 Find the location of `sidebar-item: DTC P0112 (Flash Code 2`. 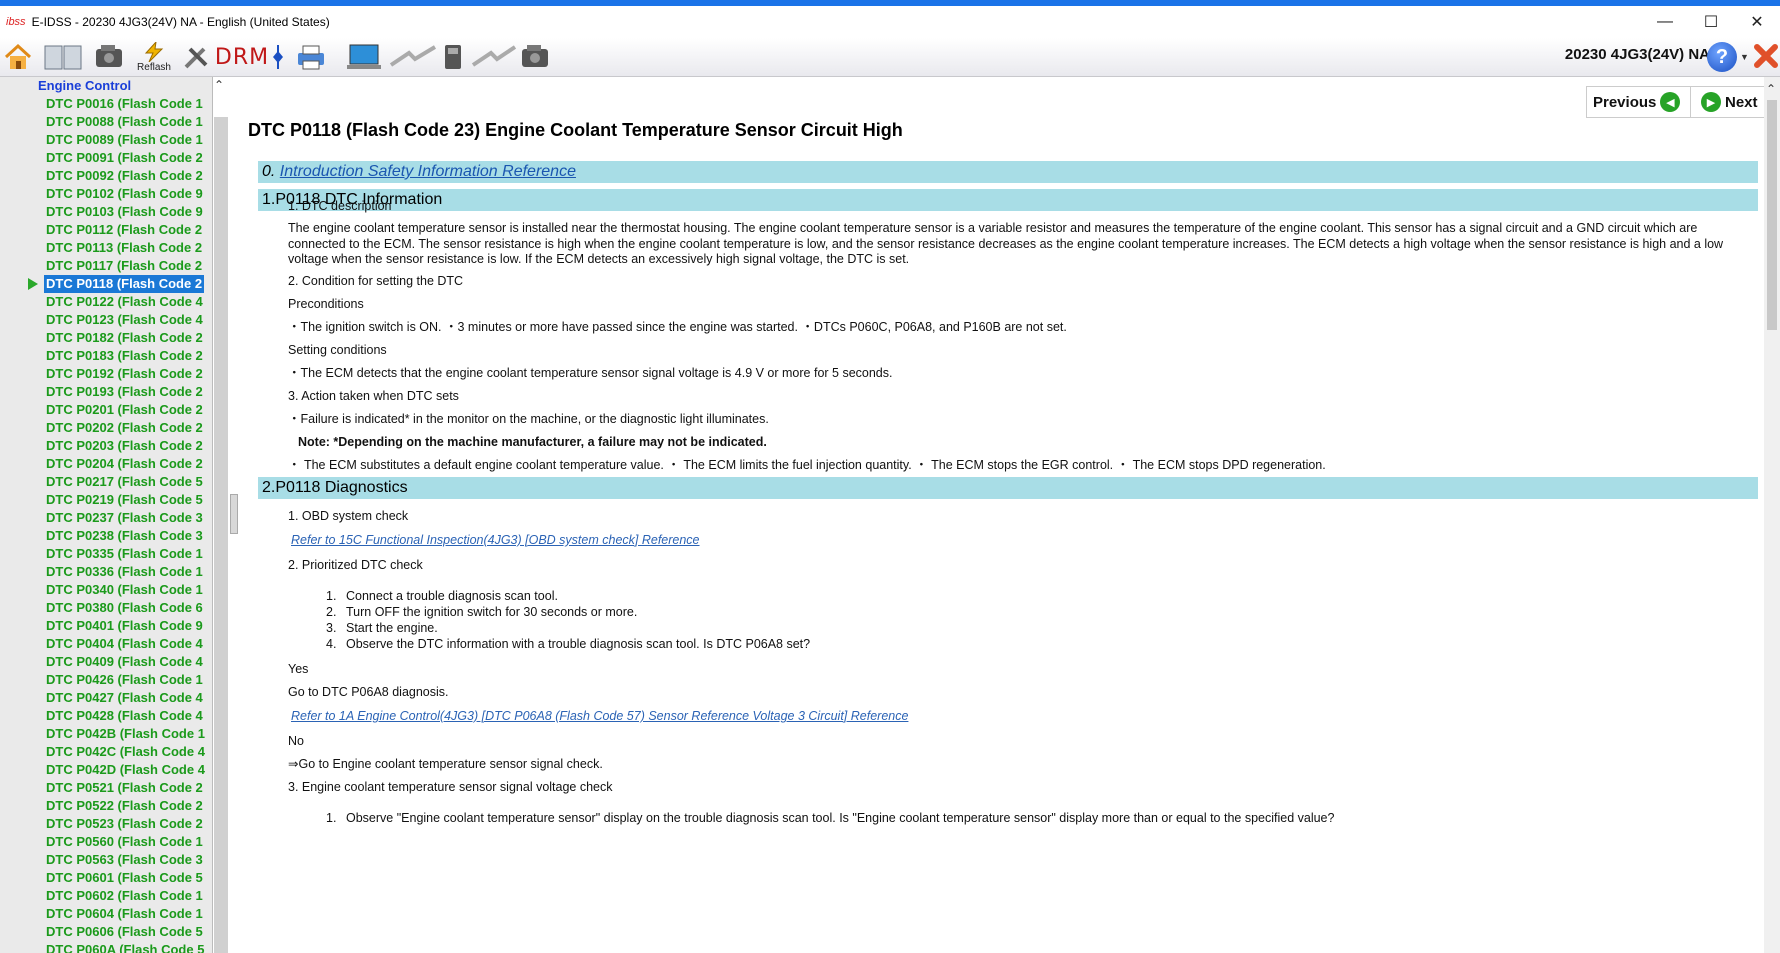

sidebar-item: DTC P0112 (Flash Code 2 is located at coordinates (106, 230).